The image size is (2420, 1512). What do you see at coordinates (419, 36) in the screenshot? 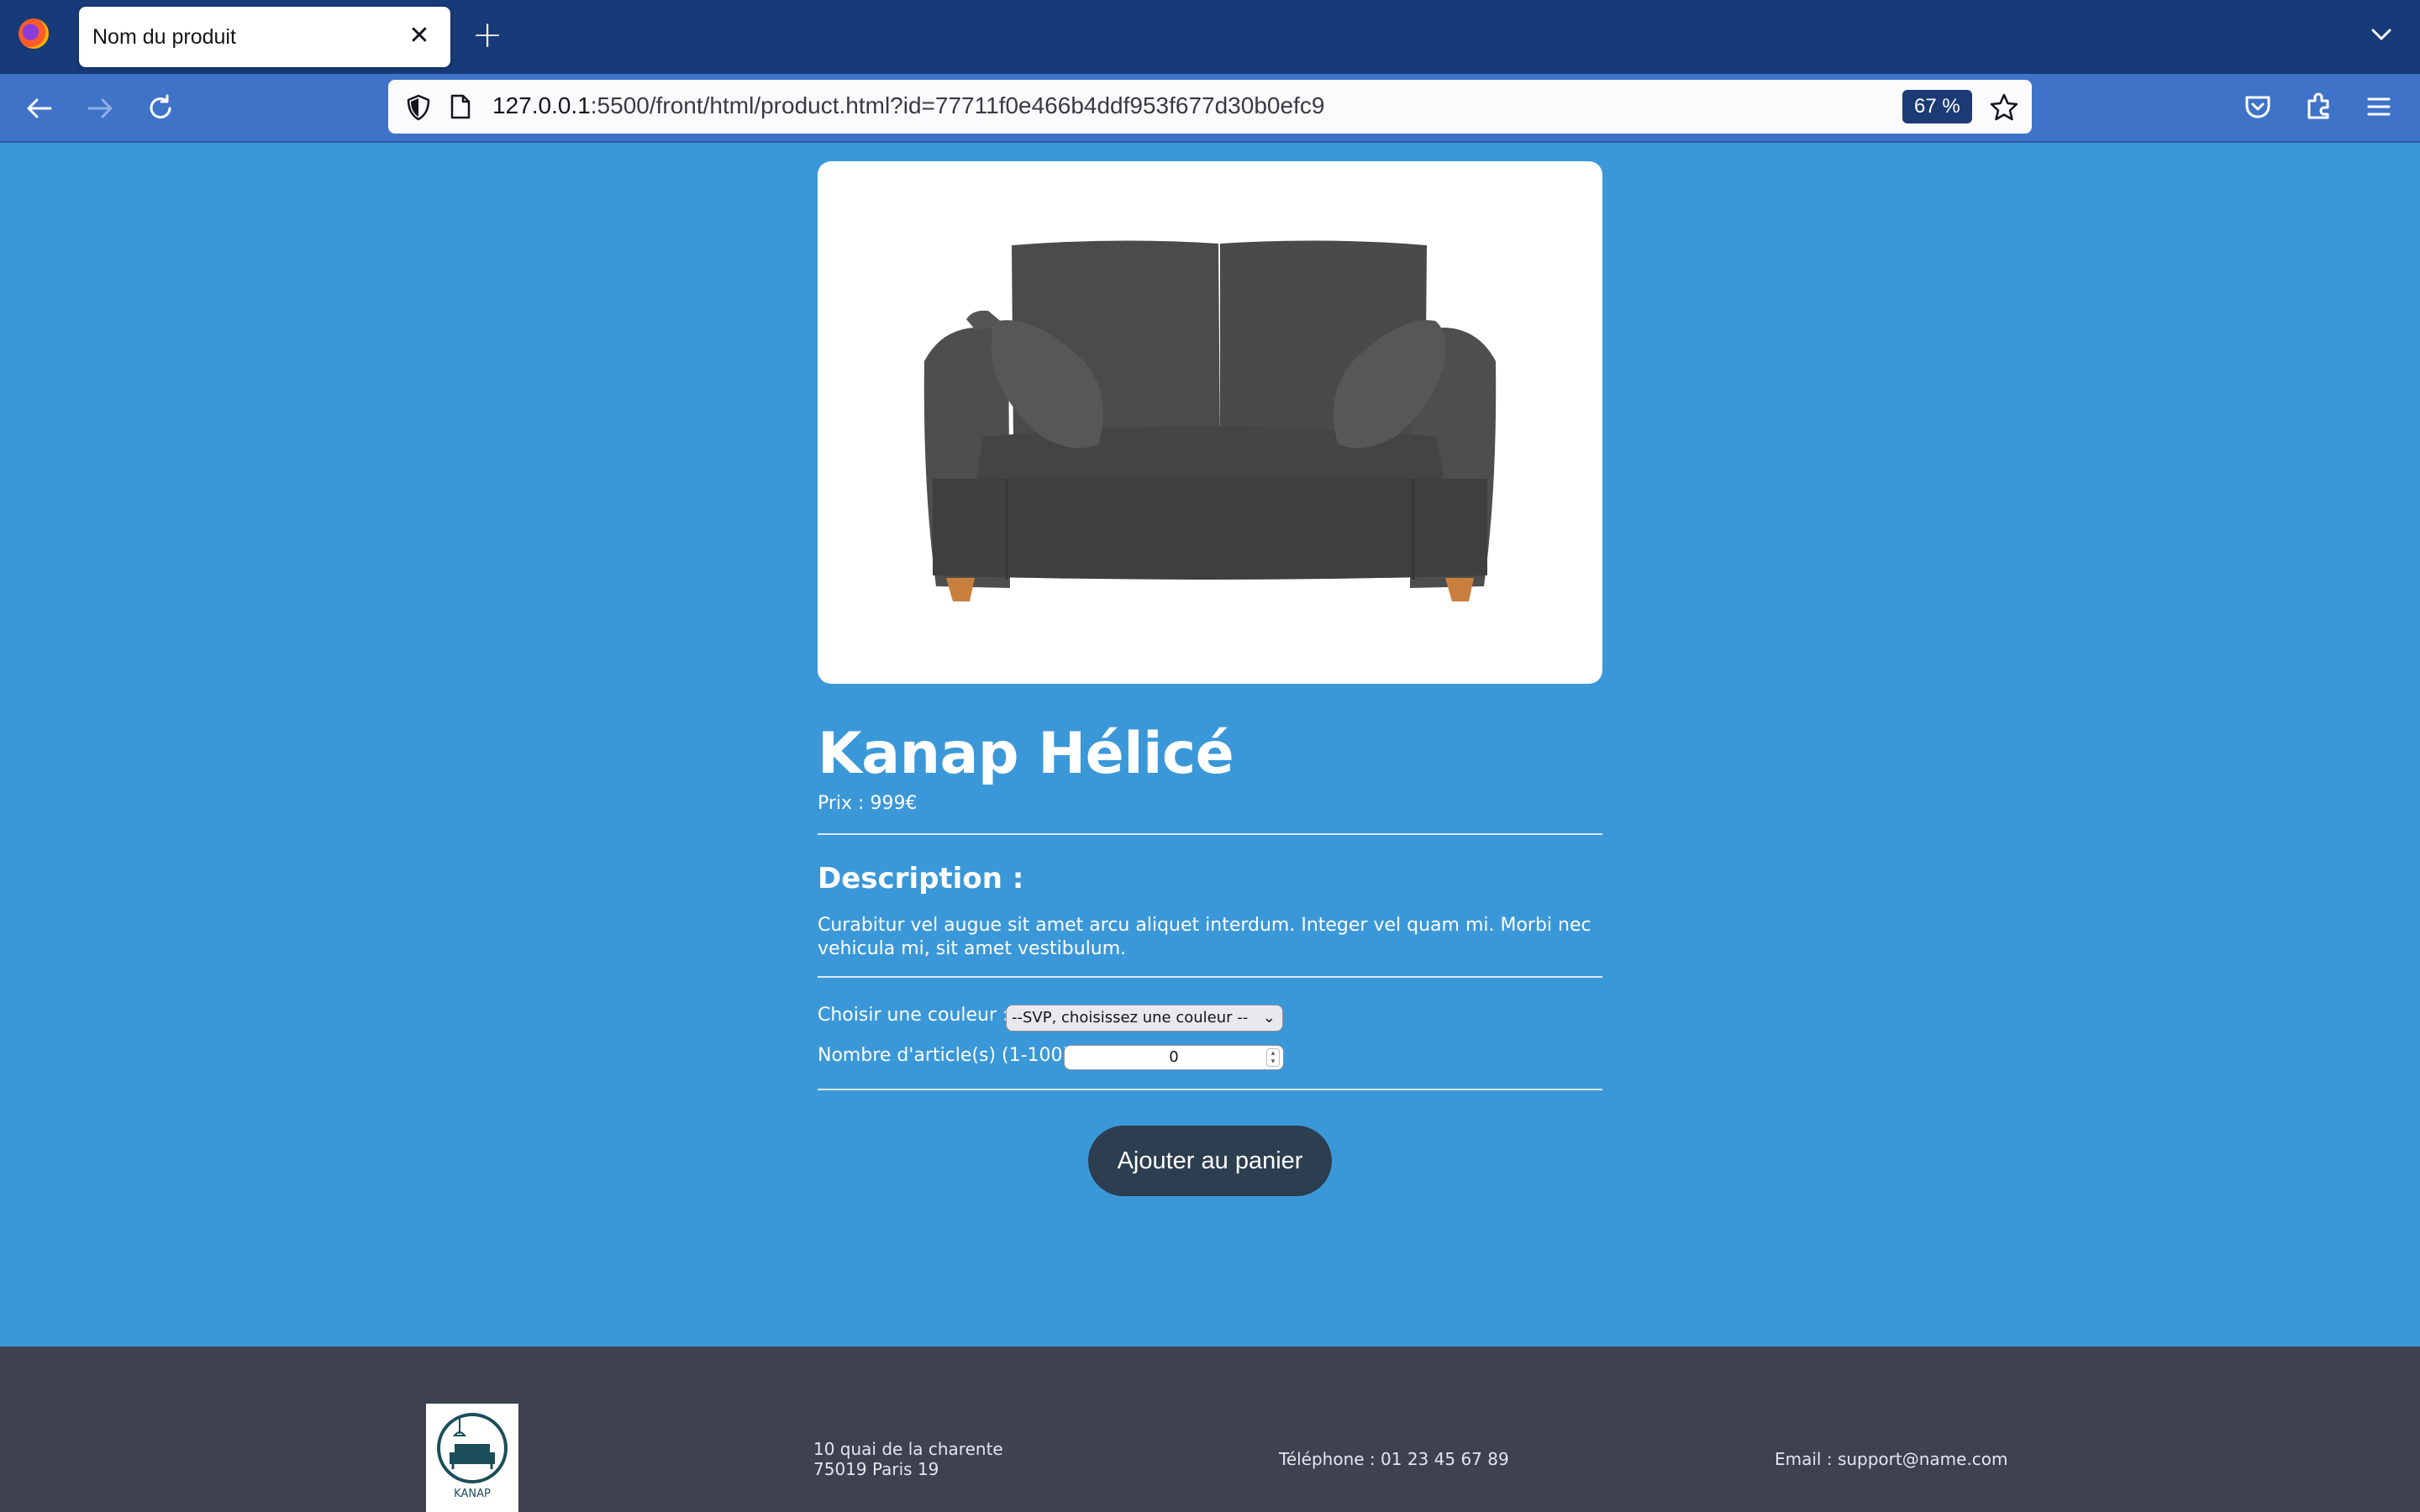
I see `tab-close-icon: ✕` at bounding box center [419, 36].